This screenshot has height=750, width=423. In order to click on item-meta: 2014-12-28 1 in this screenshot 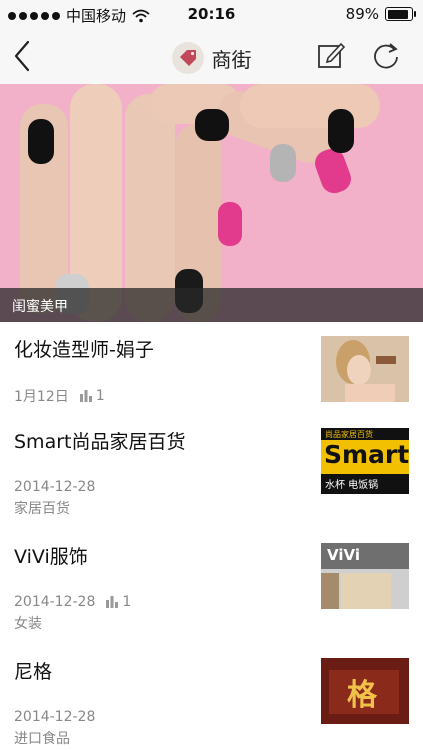, I will do `click(72, 602)`.